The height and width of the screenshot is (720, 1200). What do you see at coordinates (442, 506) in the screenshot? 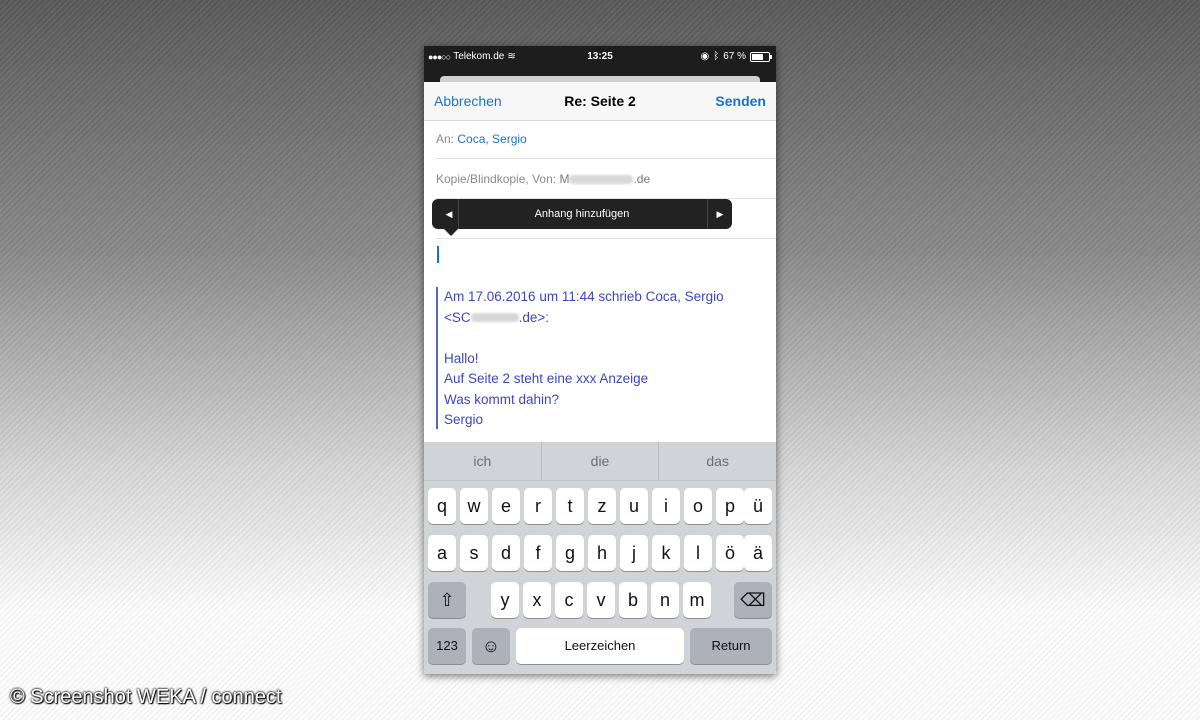
I see `key: q` at bounding box center [442, 506].